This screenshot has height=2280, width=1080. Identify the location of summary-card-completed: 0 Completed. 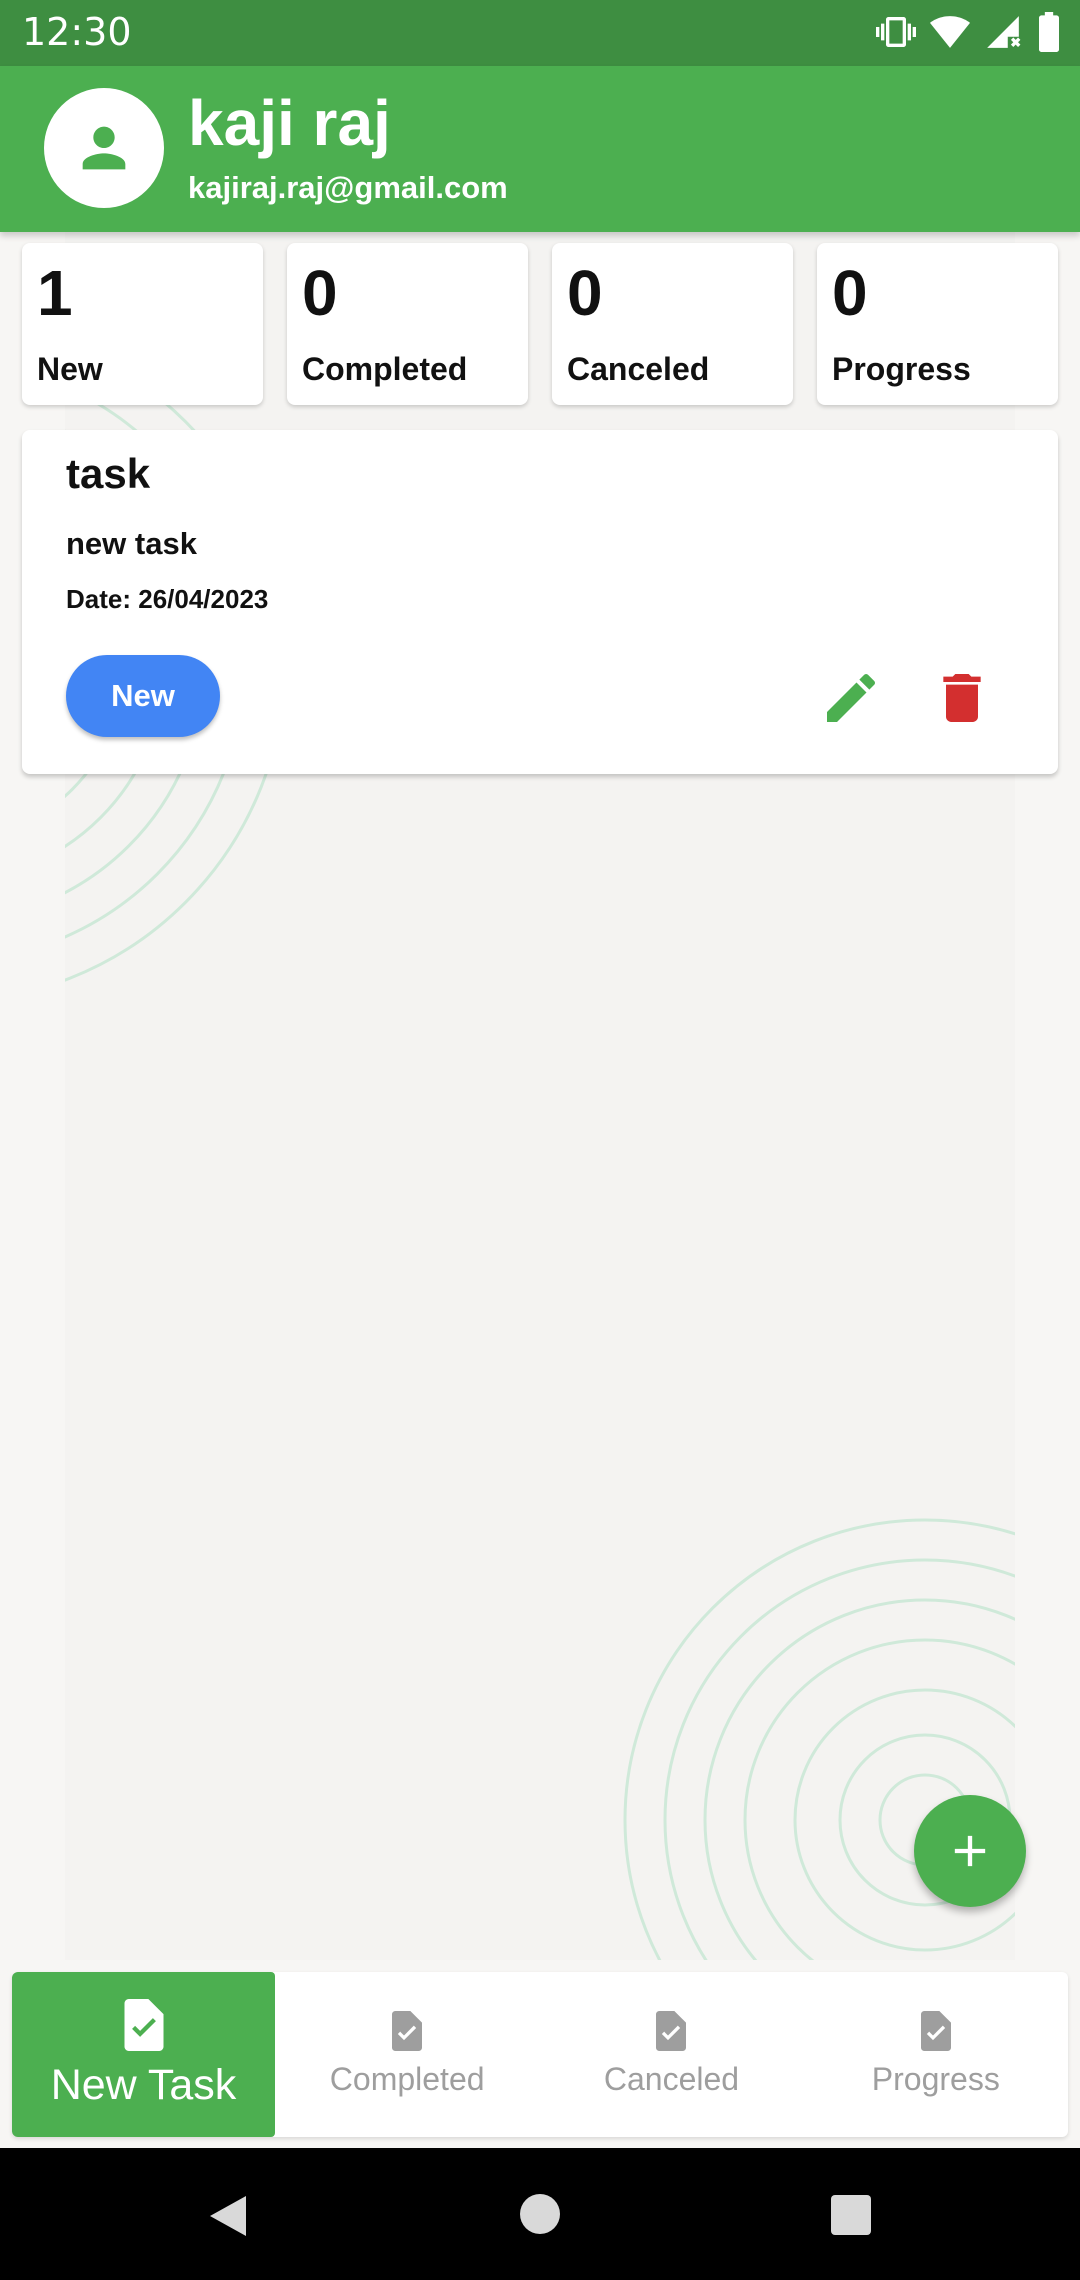
(407, 324).